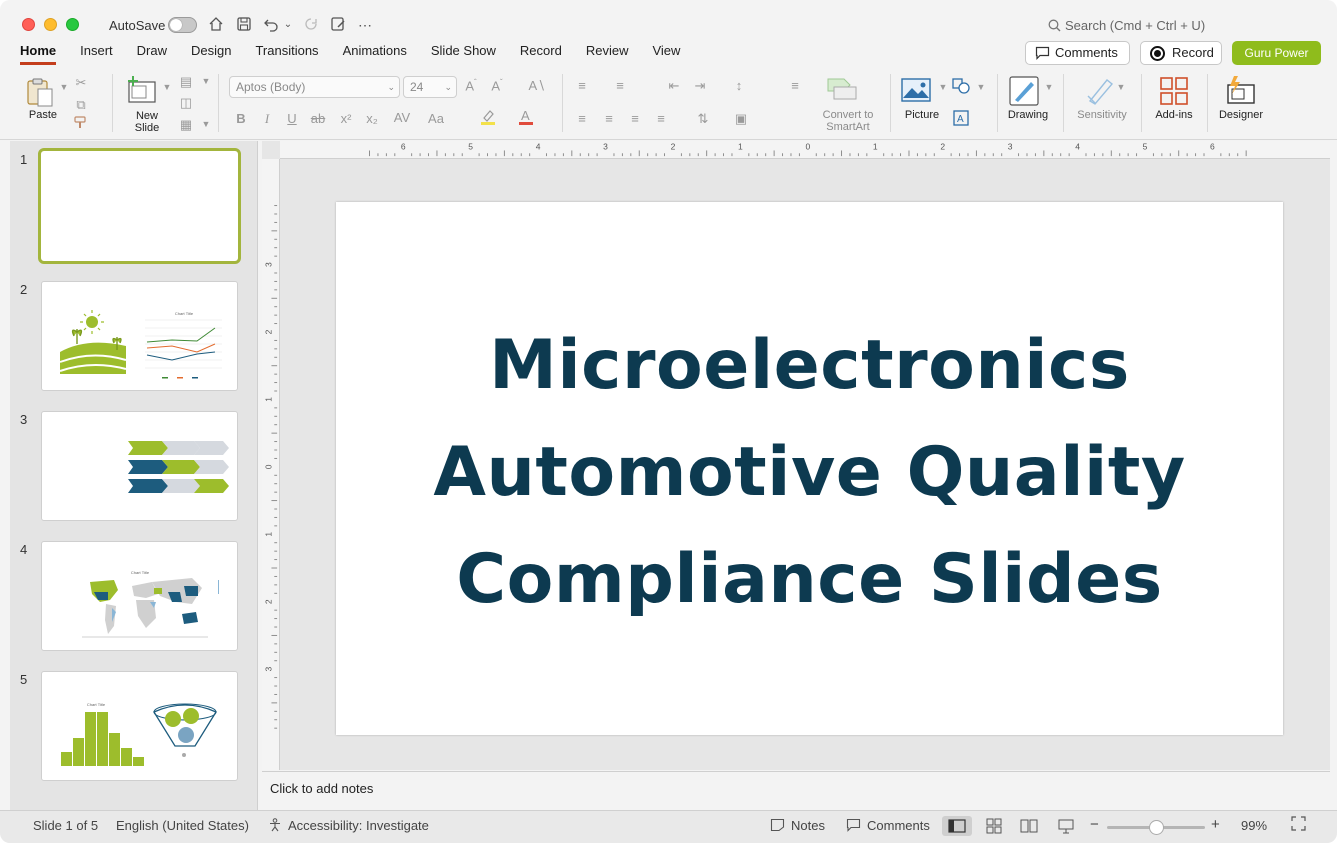 The width and height of the screenshot is (1337, 843). I want to click on sensitivity-dropdown-icon: ▼, so click(1121, 87).